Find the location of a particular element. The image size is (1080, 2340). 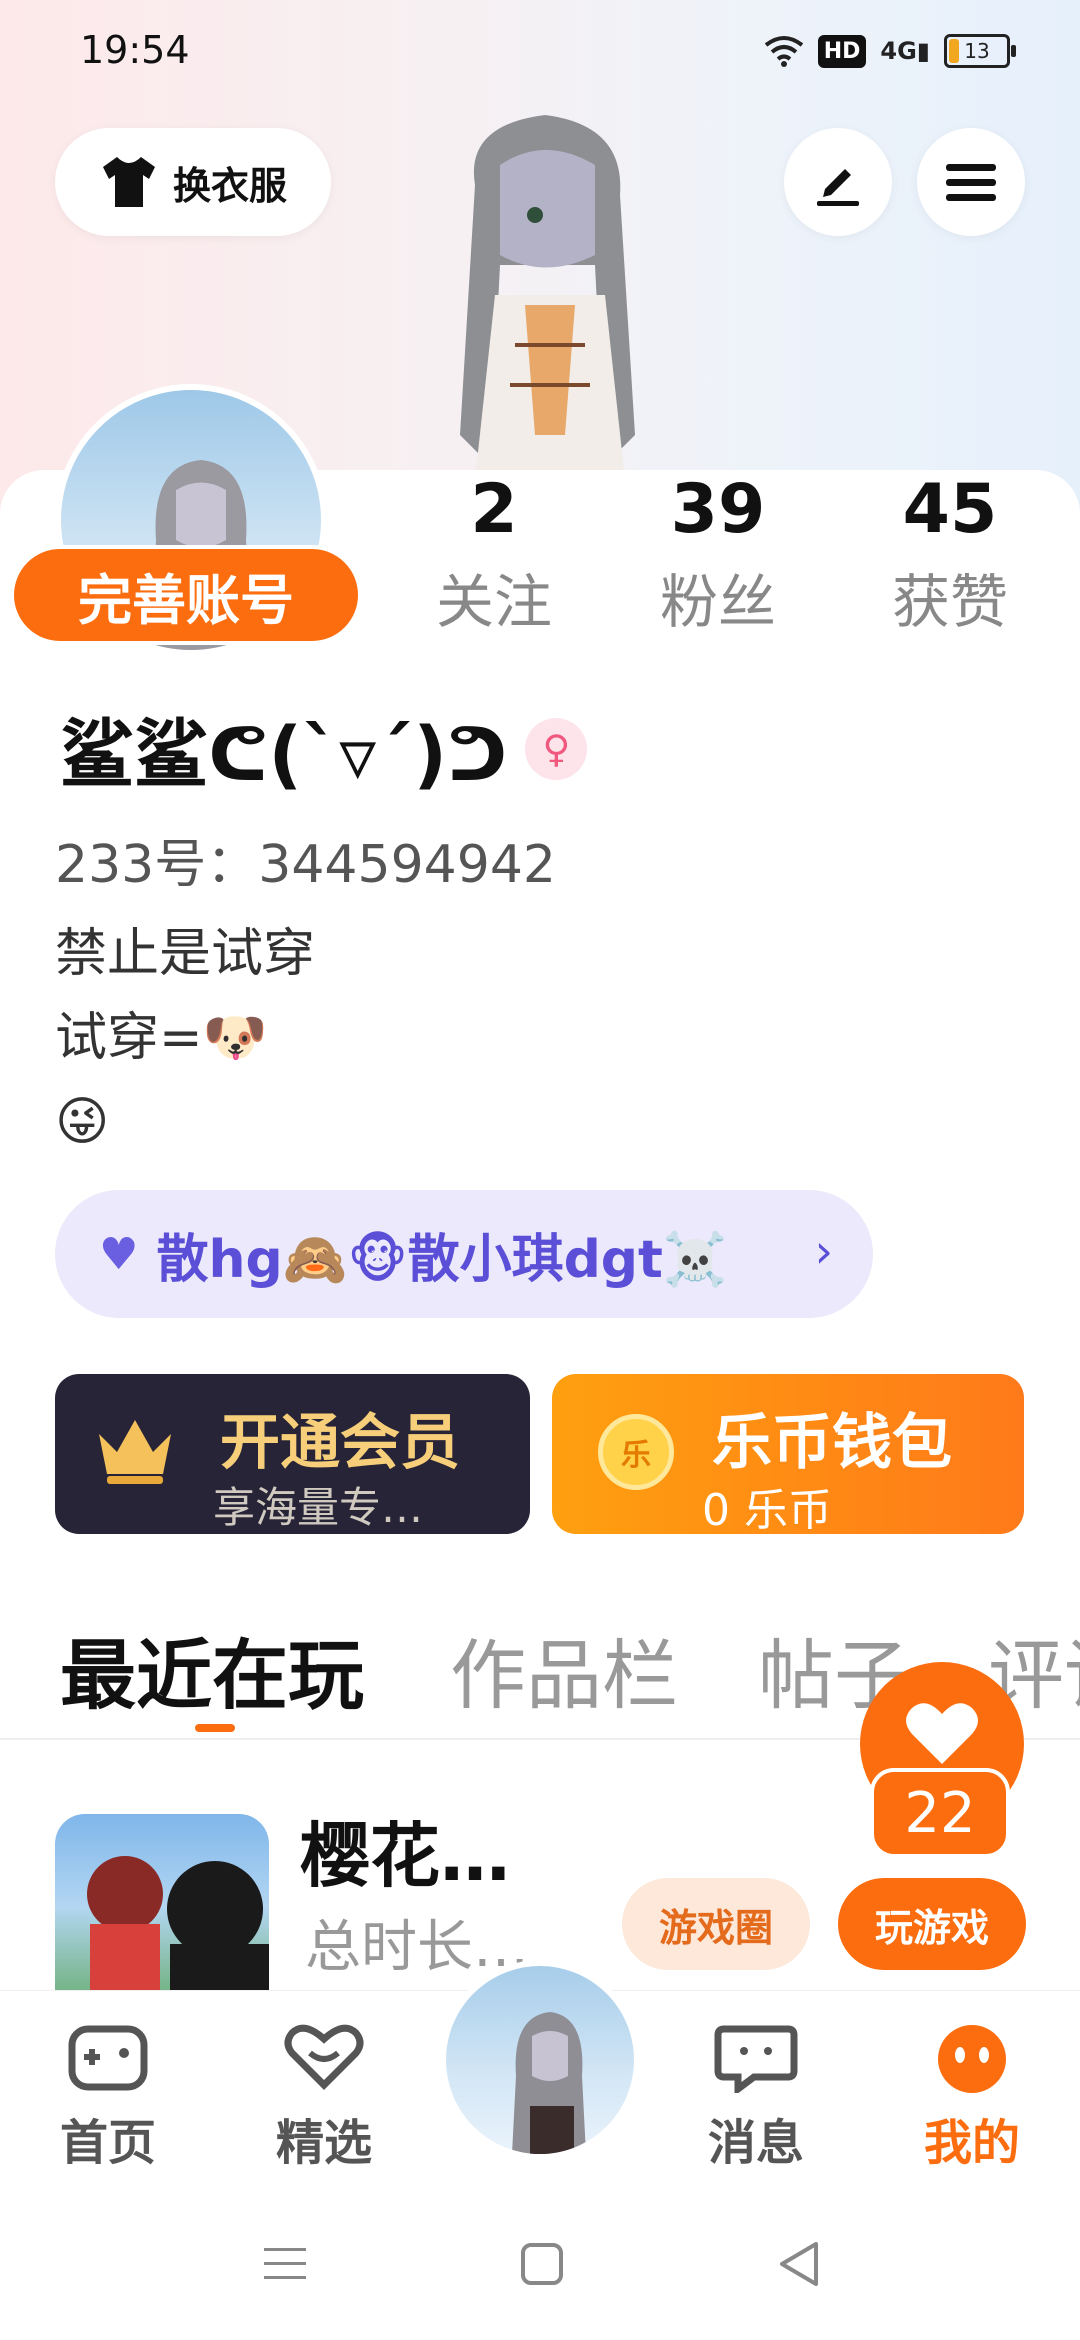

fan-group-pill: ♥ 散hg🙈🐵散小琪dgt☠️ › is located at coordinates (464, 1254).